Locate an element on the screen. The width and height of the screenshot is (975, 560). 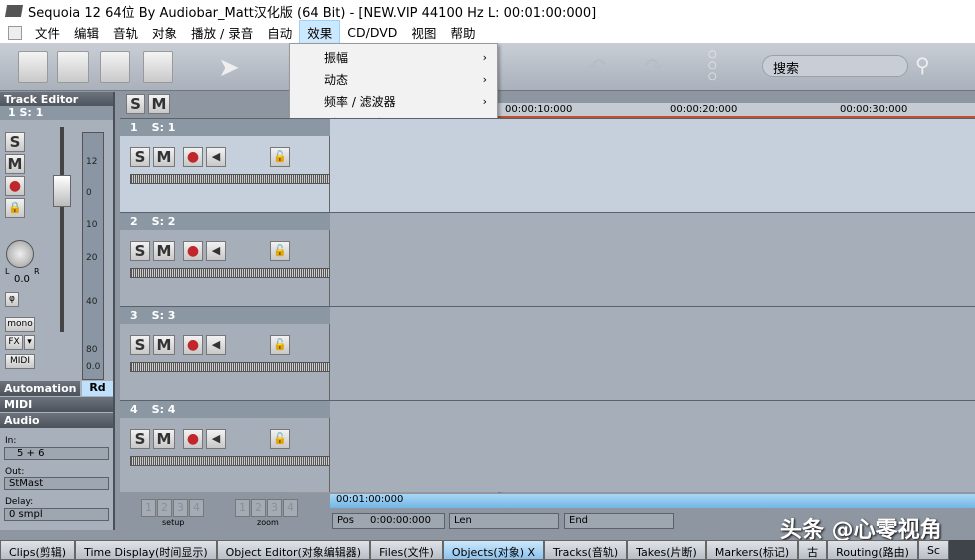
track-name: 1 S: 1 is located at coordinates (225, 127).